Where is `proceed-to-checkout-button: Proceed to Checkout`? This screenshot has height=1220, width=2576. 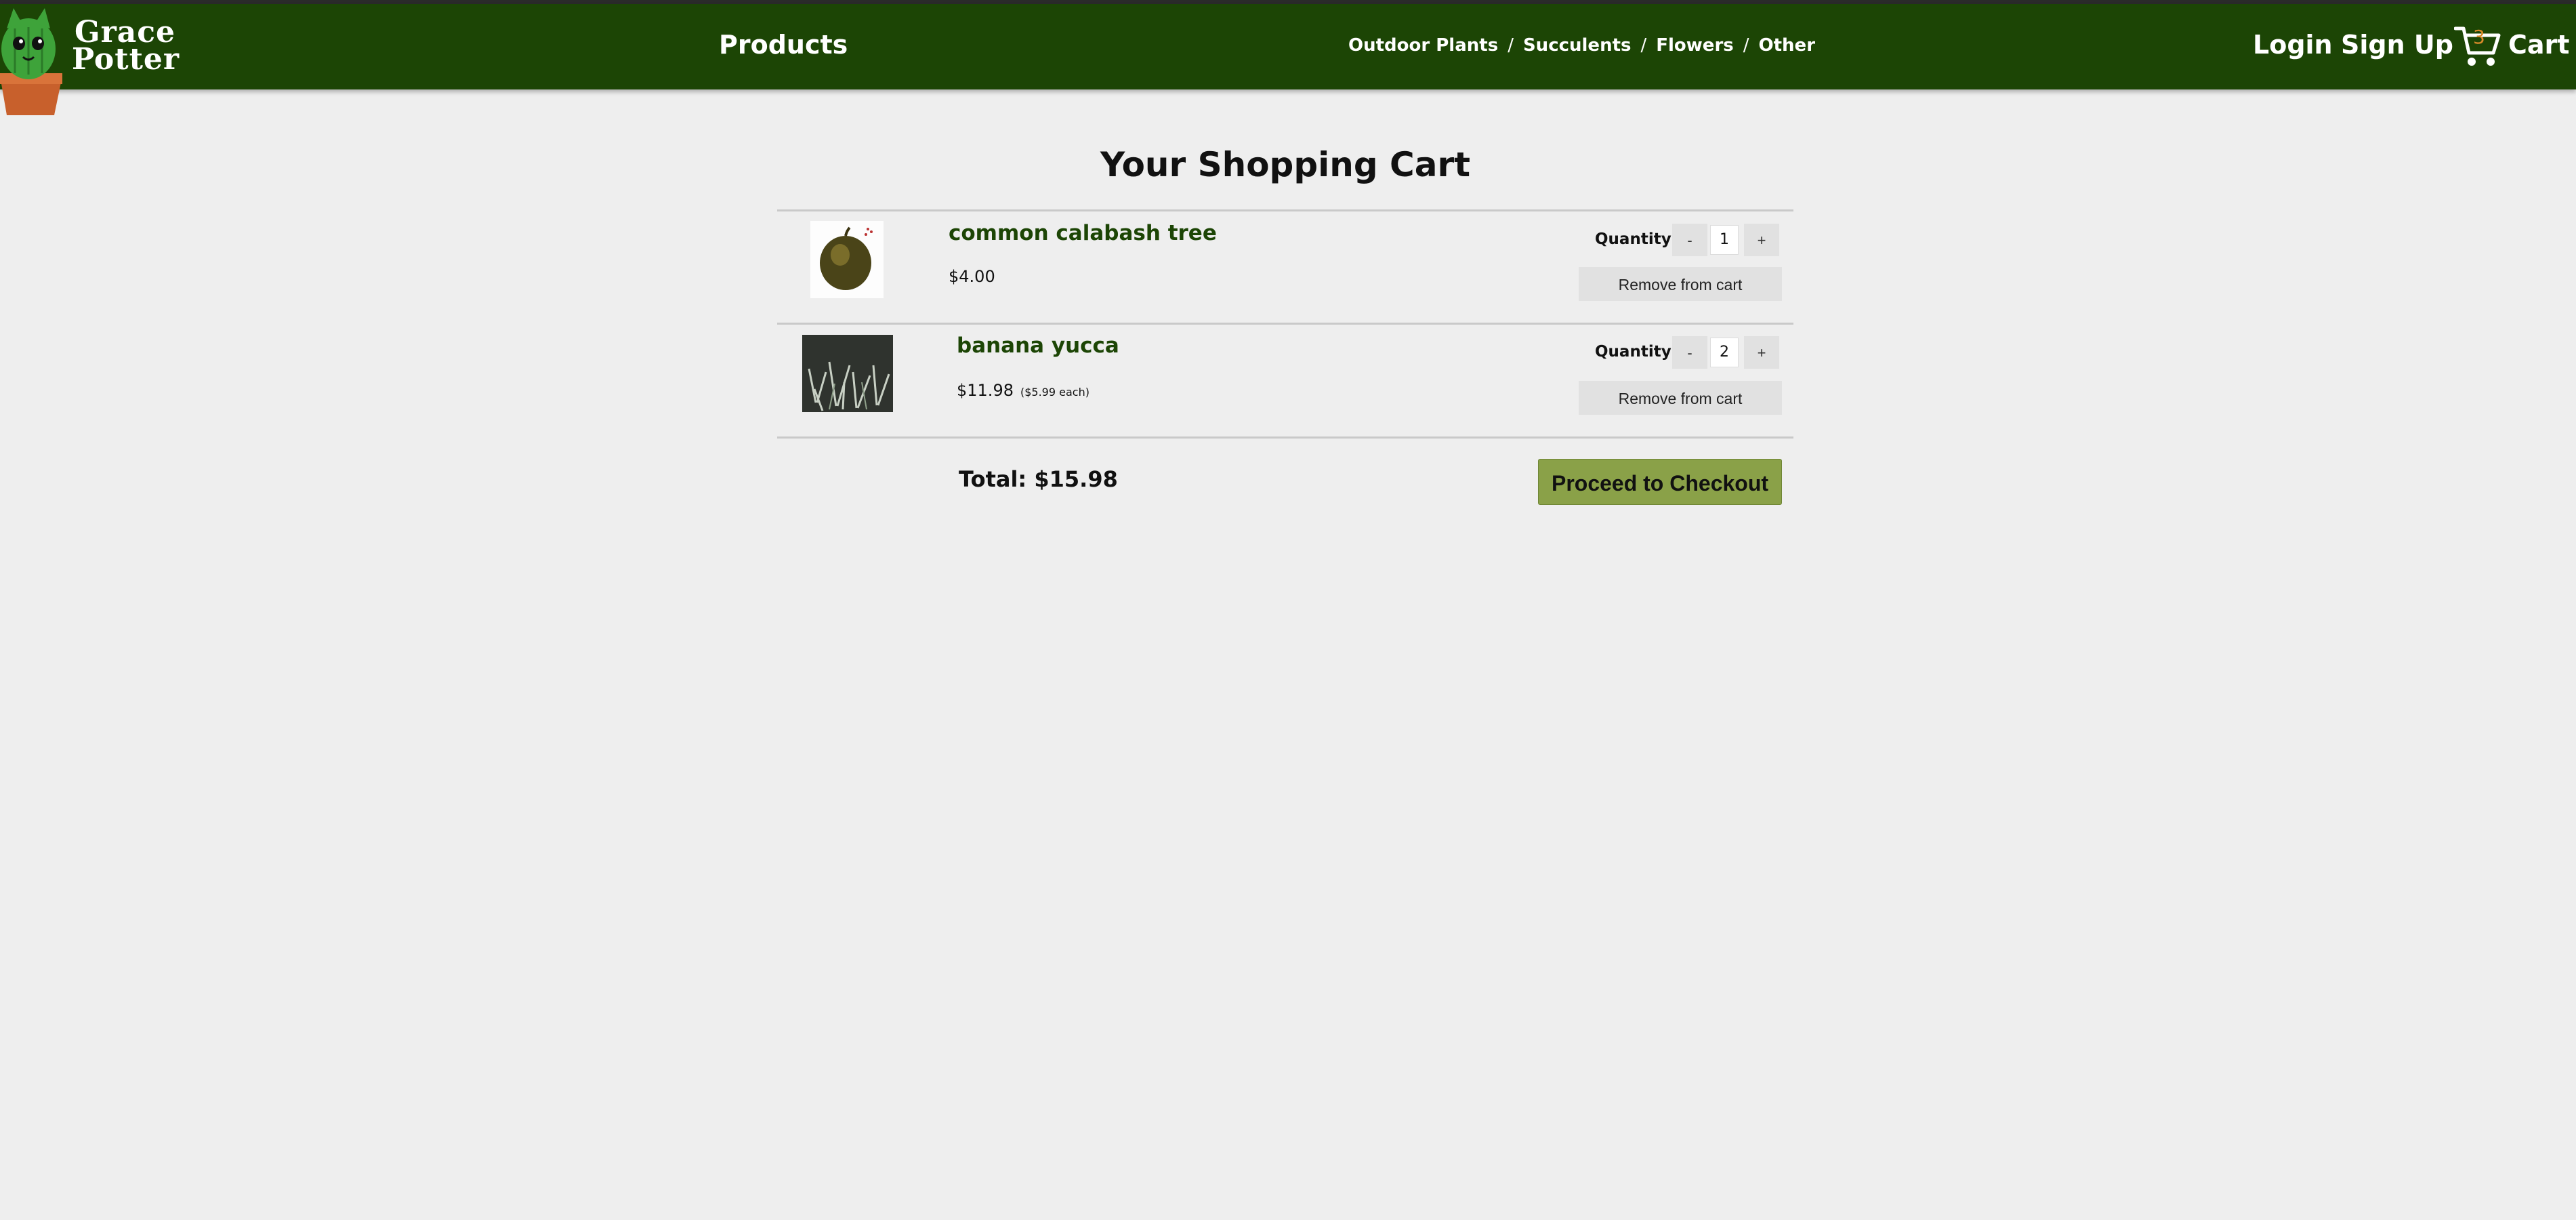 proceed-to-checkout-button: Proceed to Checkout is located at coordinates (1660, 482).